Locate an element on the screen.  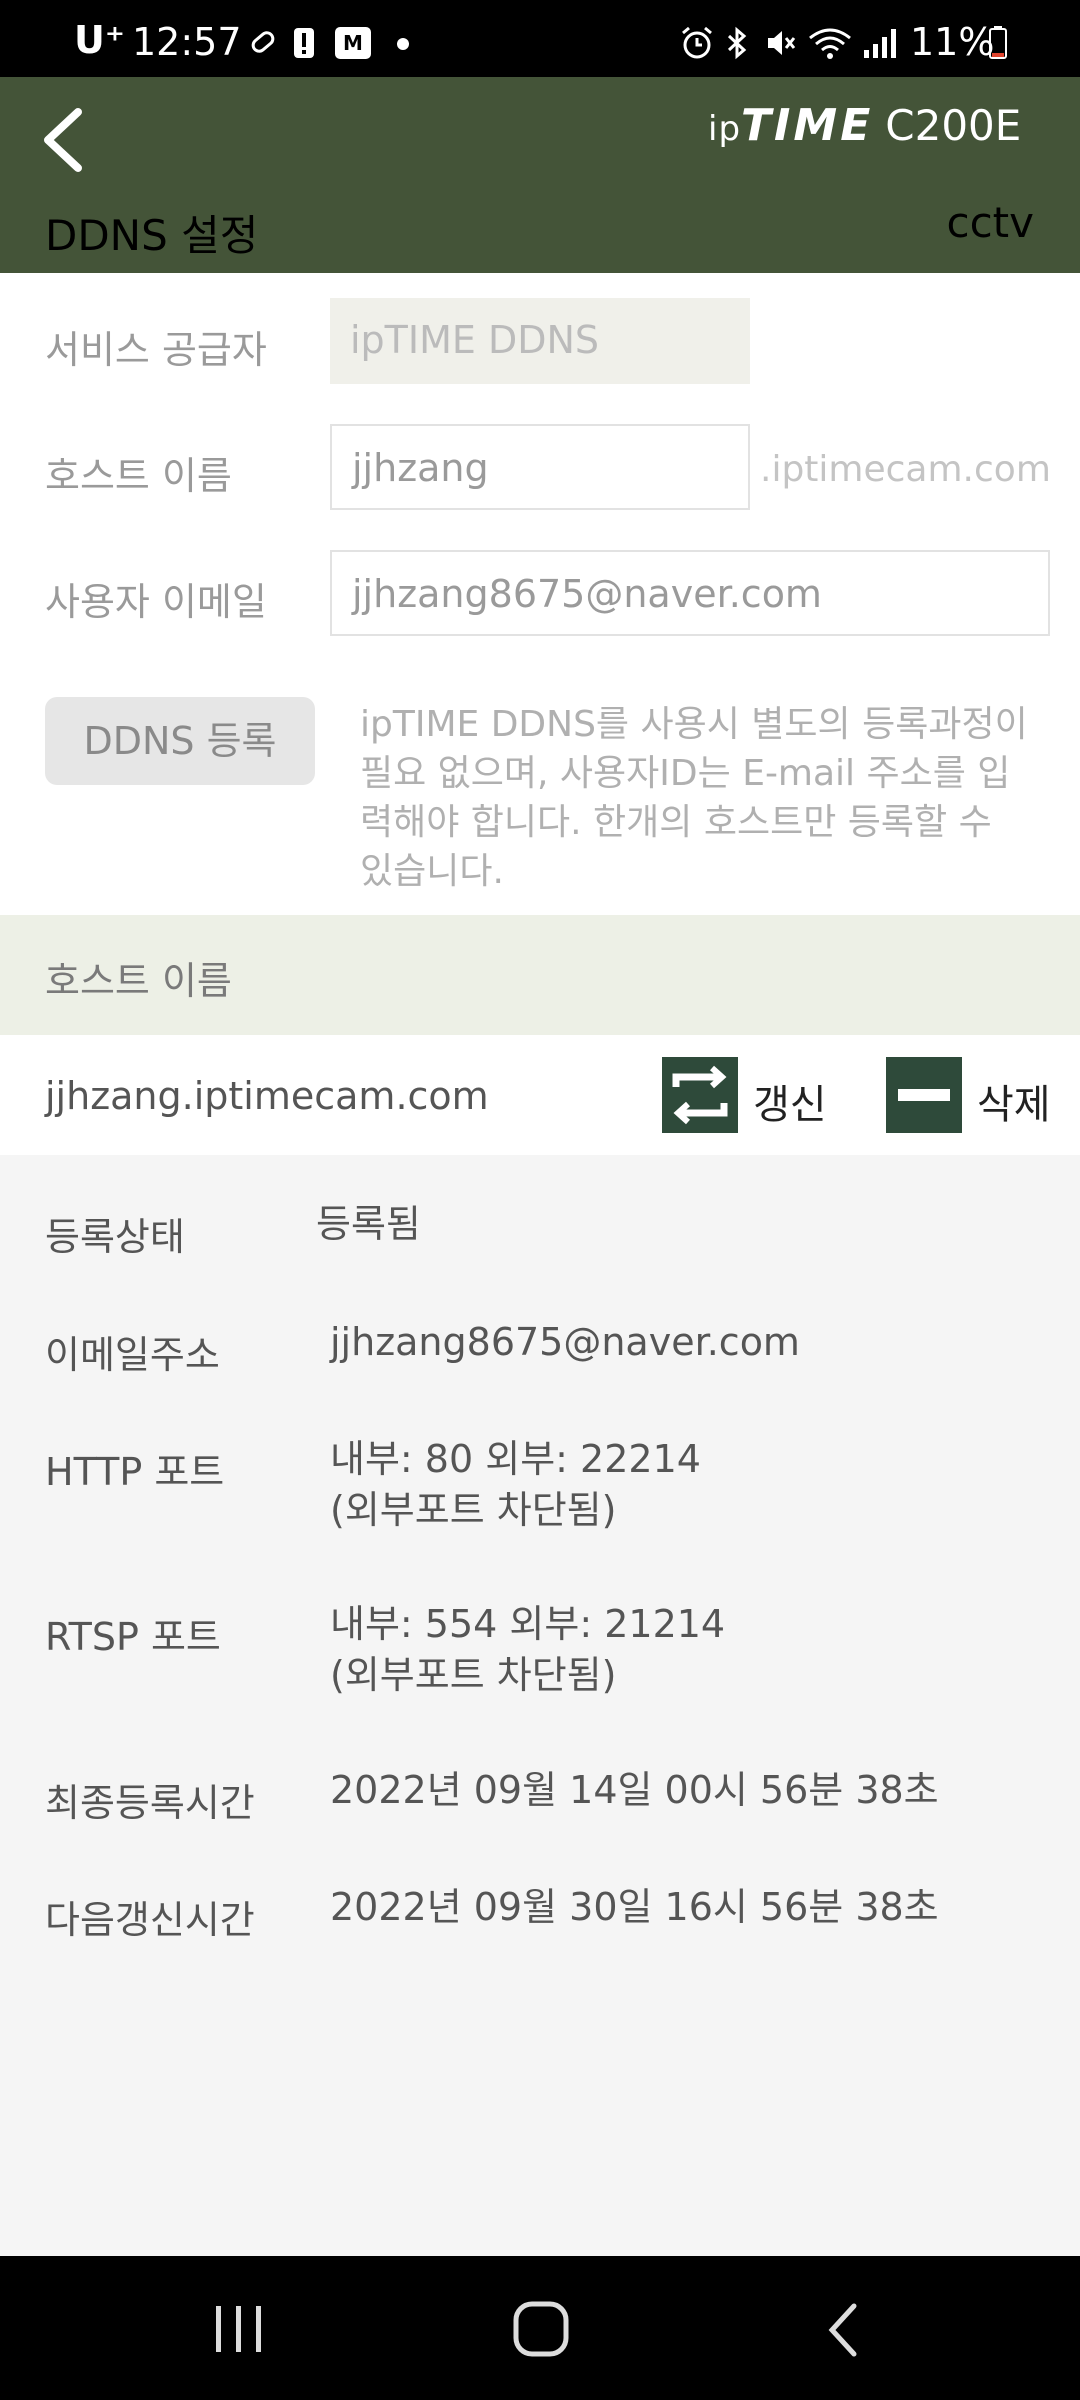
next-update-label: 다음갱신시간 is located at coordinates (150, 1920).